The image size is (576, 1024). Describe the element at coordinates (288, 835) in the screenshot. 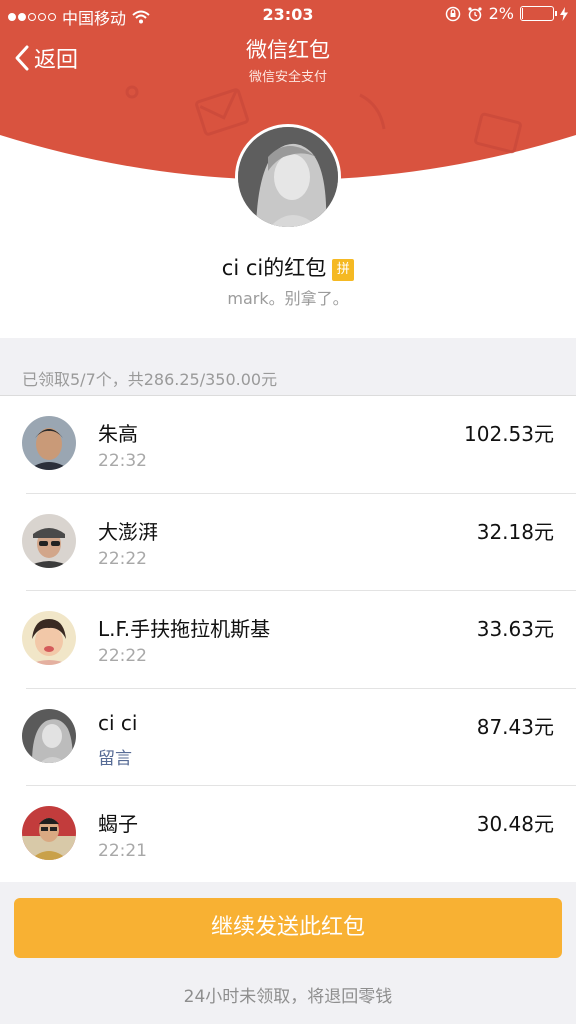

I see `recipient-row: 蝎子 22:21 30.48元` at that location.